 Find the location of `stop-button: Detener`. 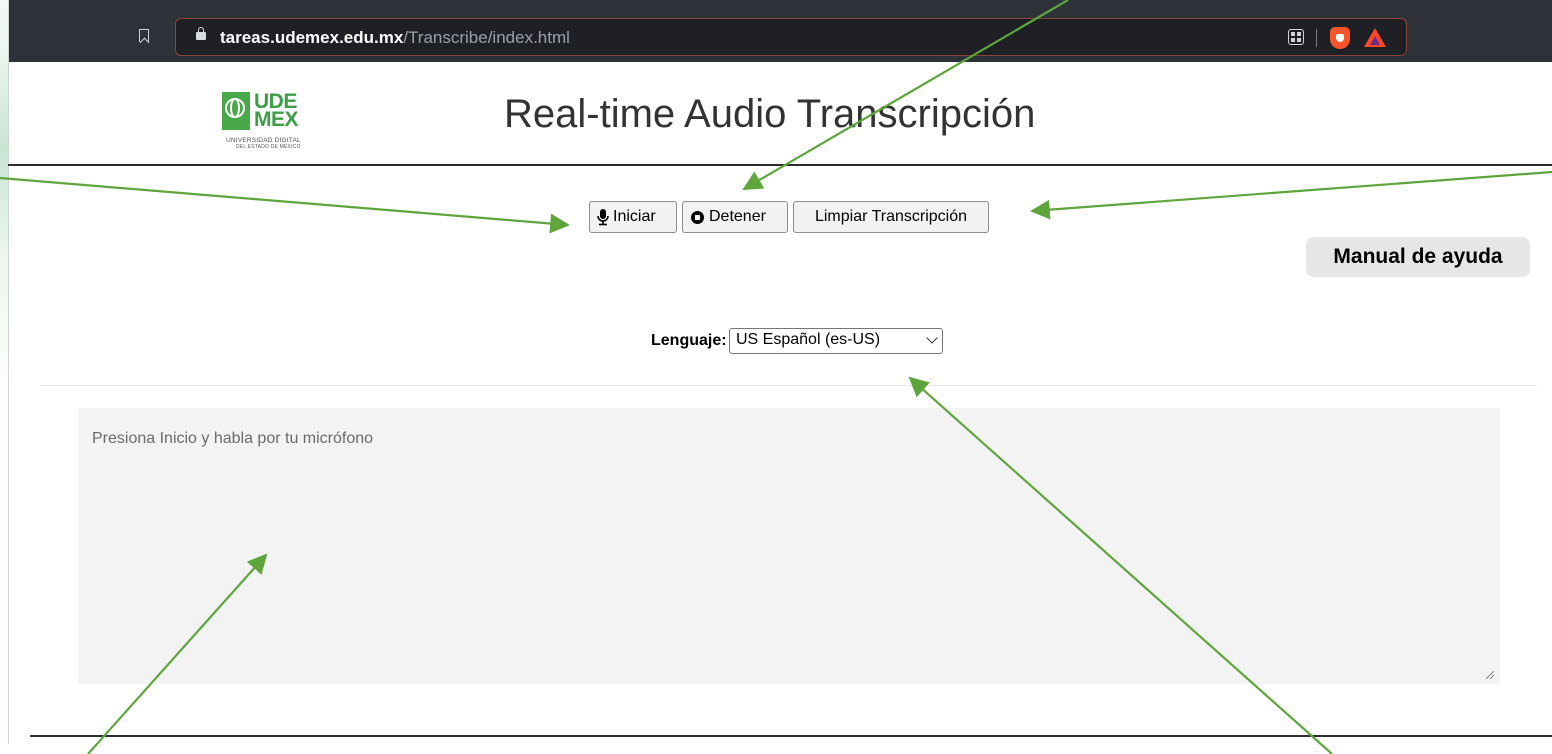

stop-button: Detener is located at coordinates (735, 217).